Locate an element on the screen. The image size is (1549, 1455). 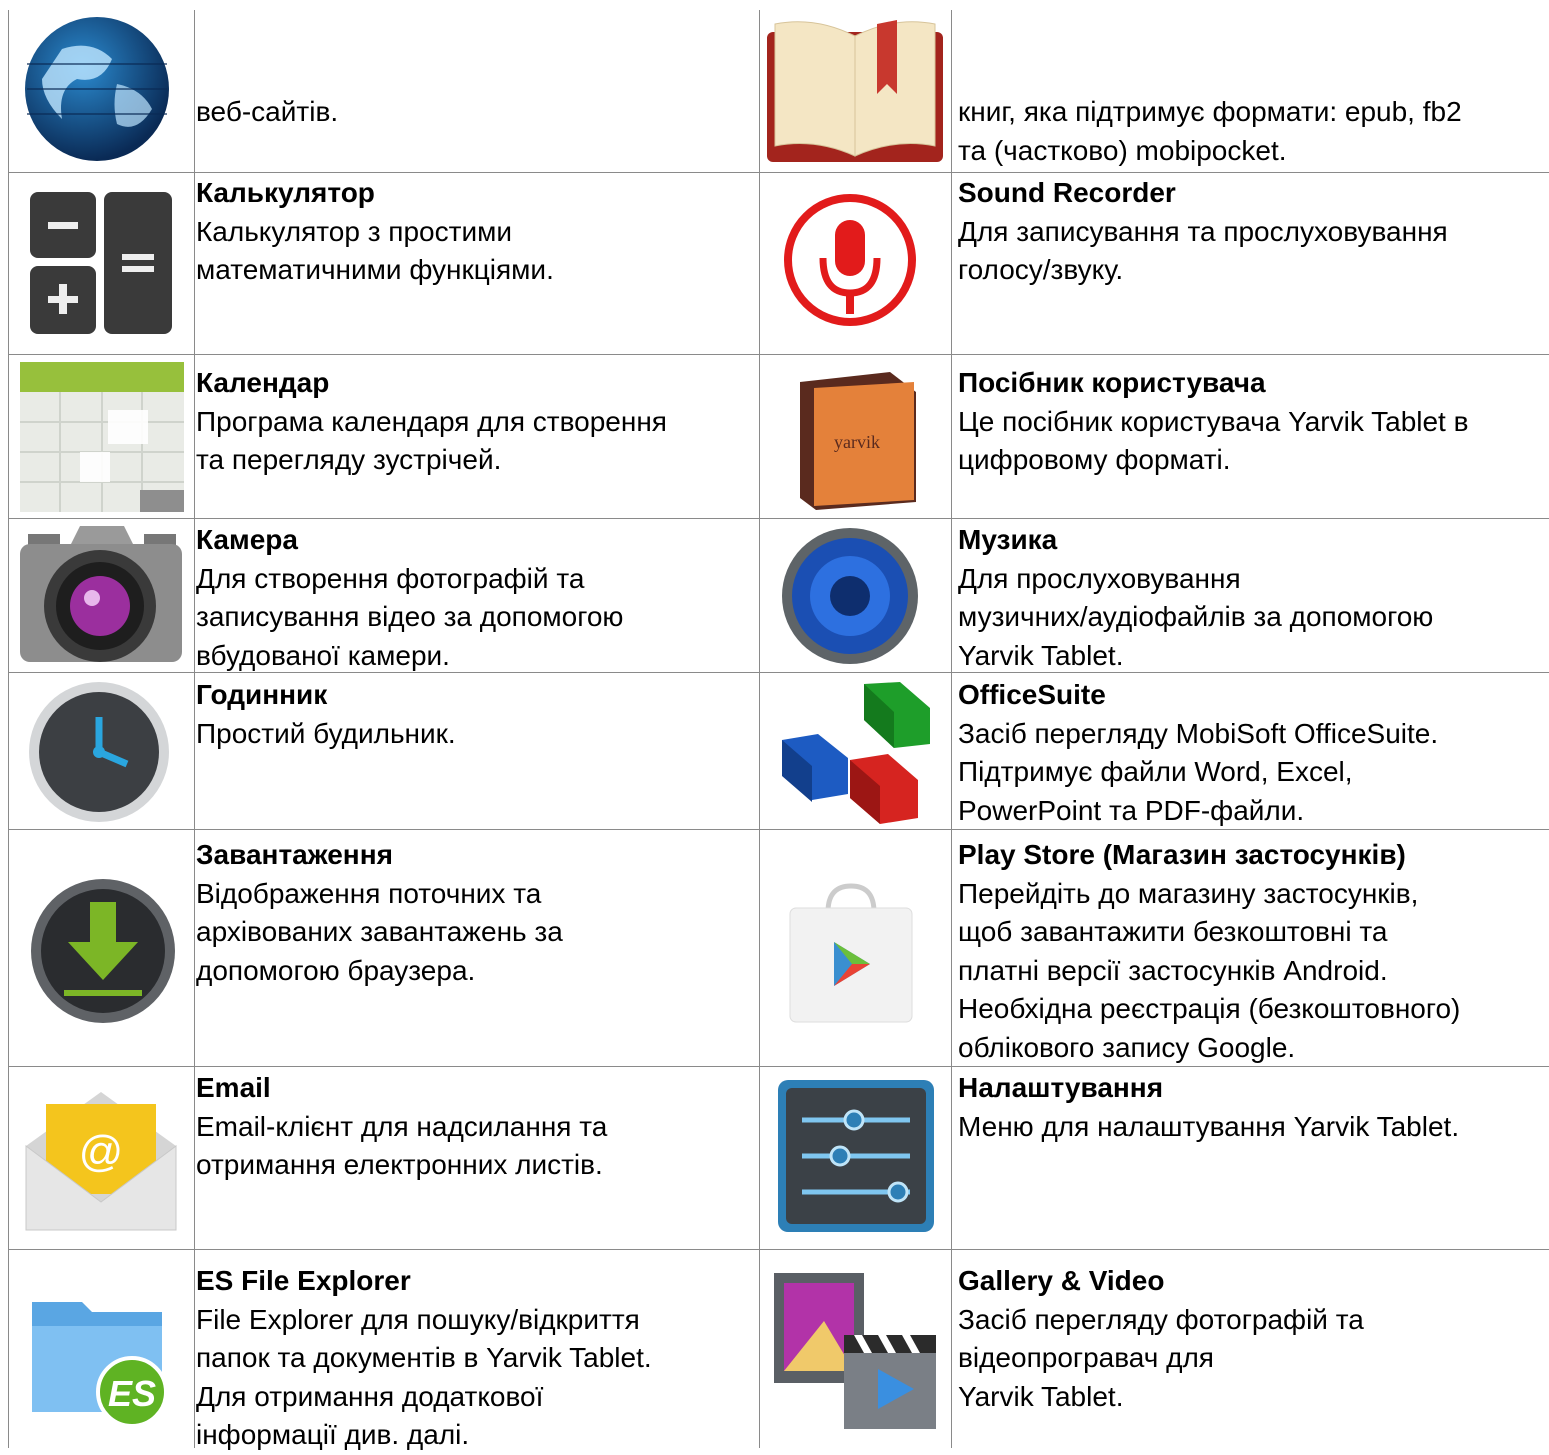
app-title: Камера is located at coordinates (247, 539).